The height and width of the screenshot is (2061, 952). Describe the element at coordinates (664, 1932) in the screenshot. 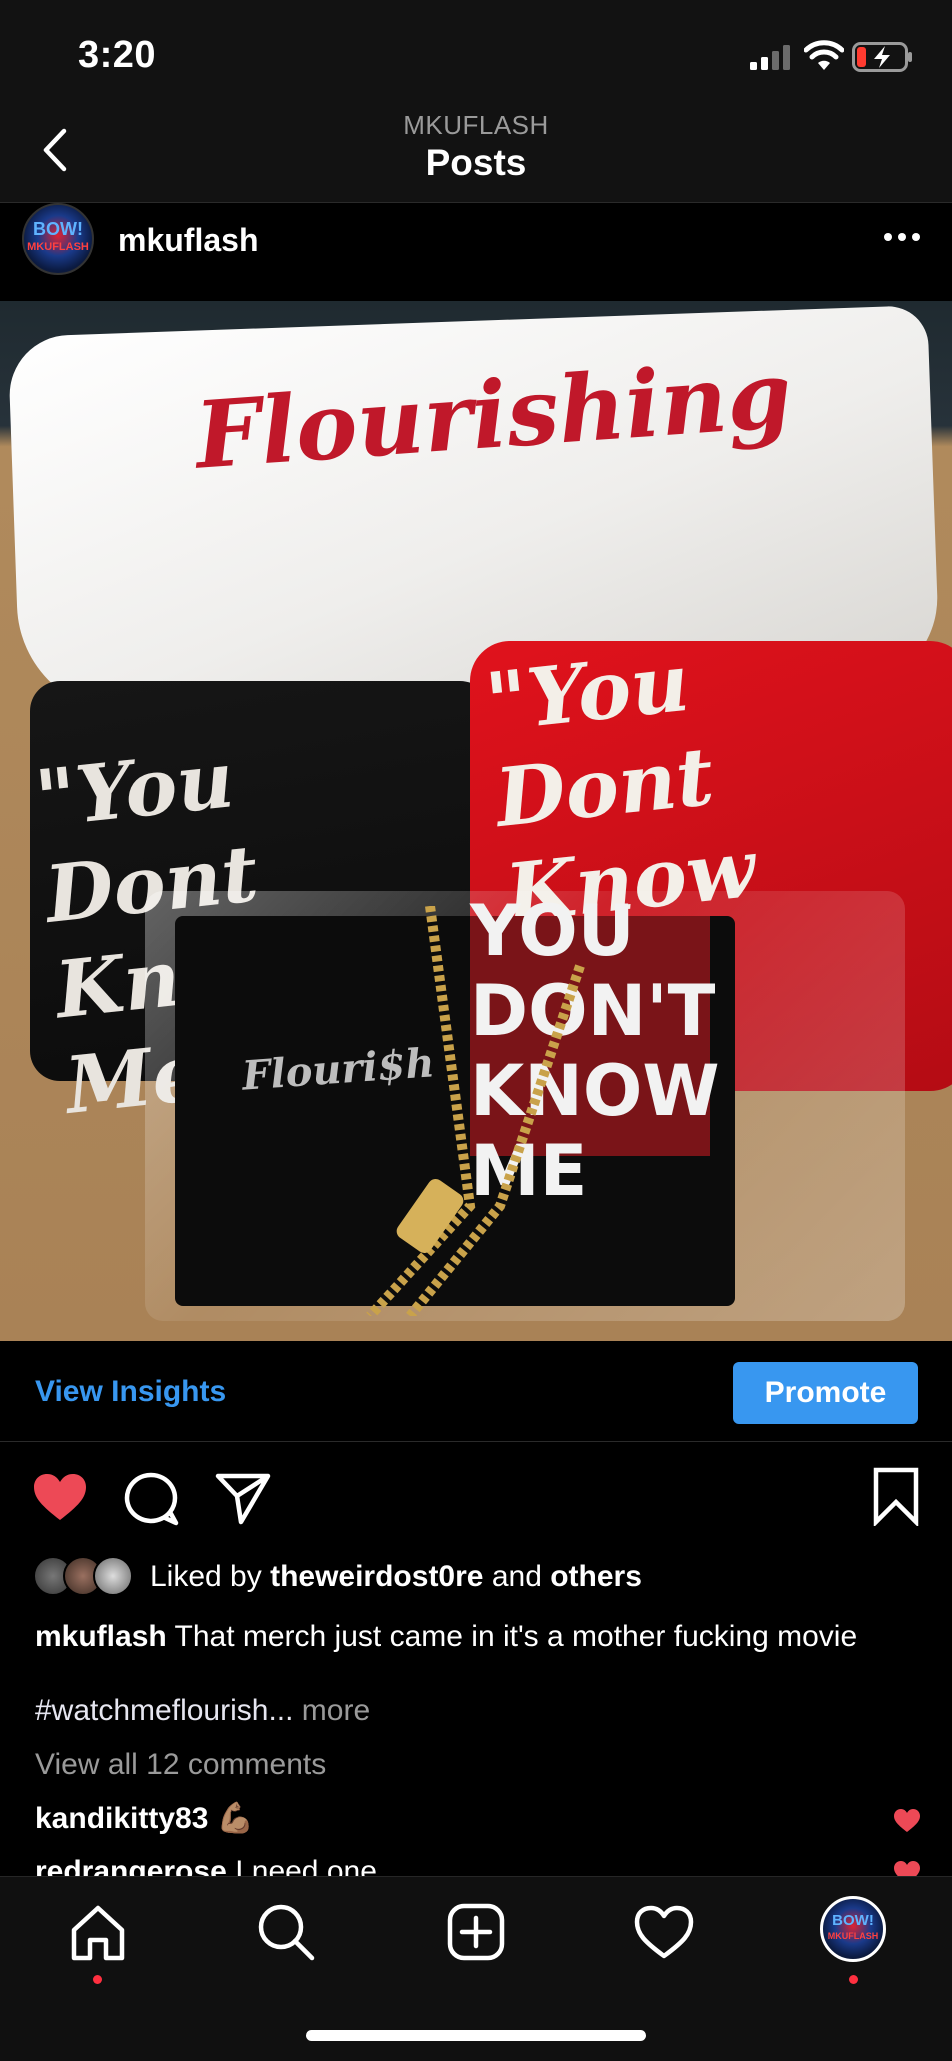

I see `heart-outline-icon` at that location.